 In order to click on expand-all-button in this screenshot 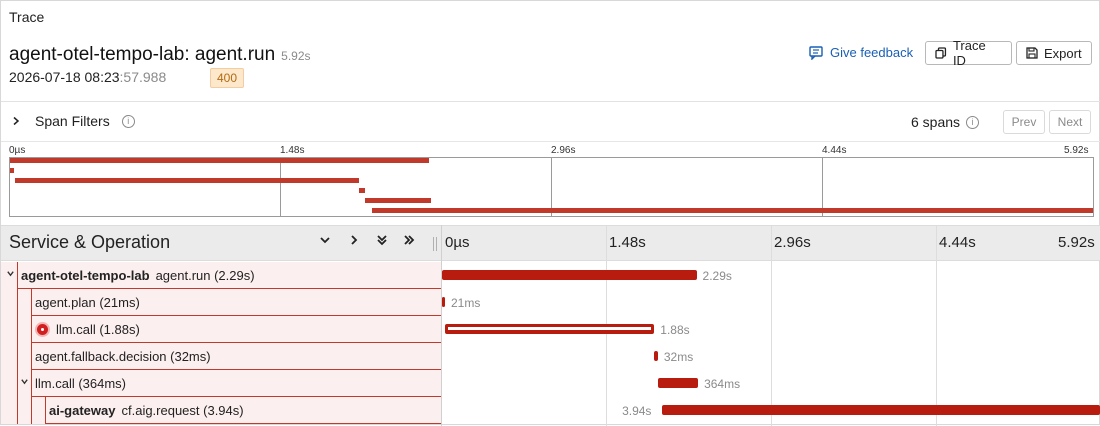, I will do `click(409, 241)`.